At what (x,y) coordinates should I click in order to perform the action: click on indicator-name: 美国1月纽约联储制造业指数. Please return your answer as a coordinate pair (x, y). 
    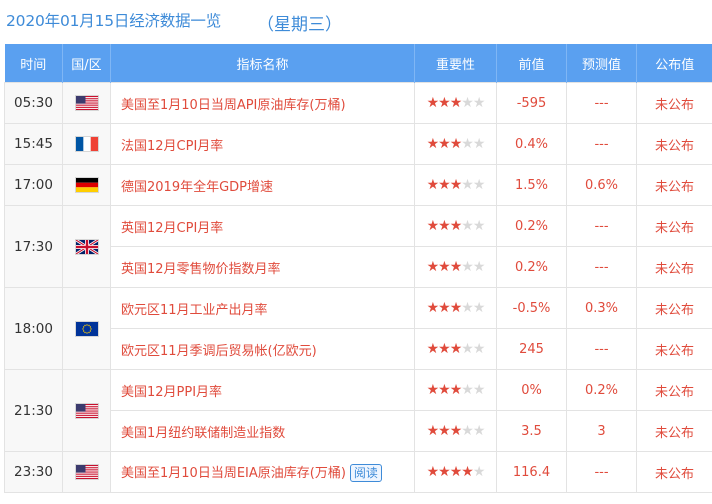
    Looking at the image, I should click on (262, 431).